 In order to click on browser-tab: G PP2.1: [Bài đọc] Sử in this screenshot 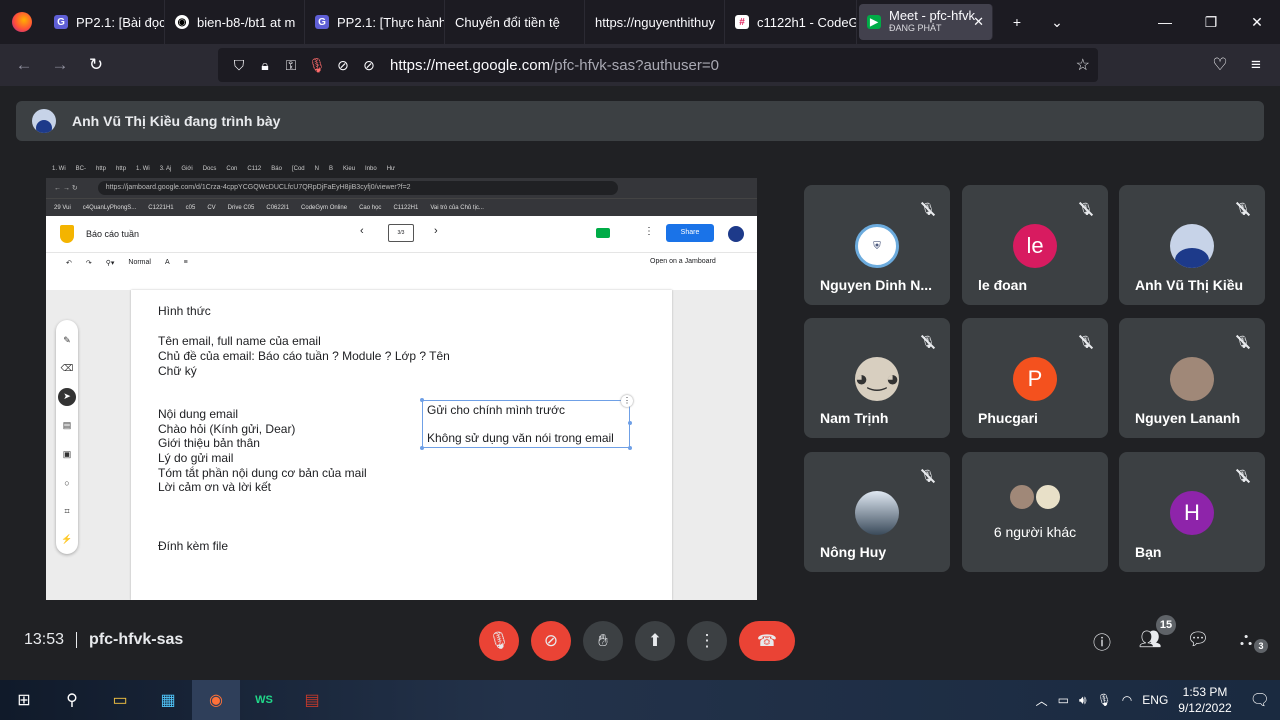, I will do `click(104, 22)`.